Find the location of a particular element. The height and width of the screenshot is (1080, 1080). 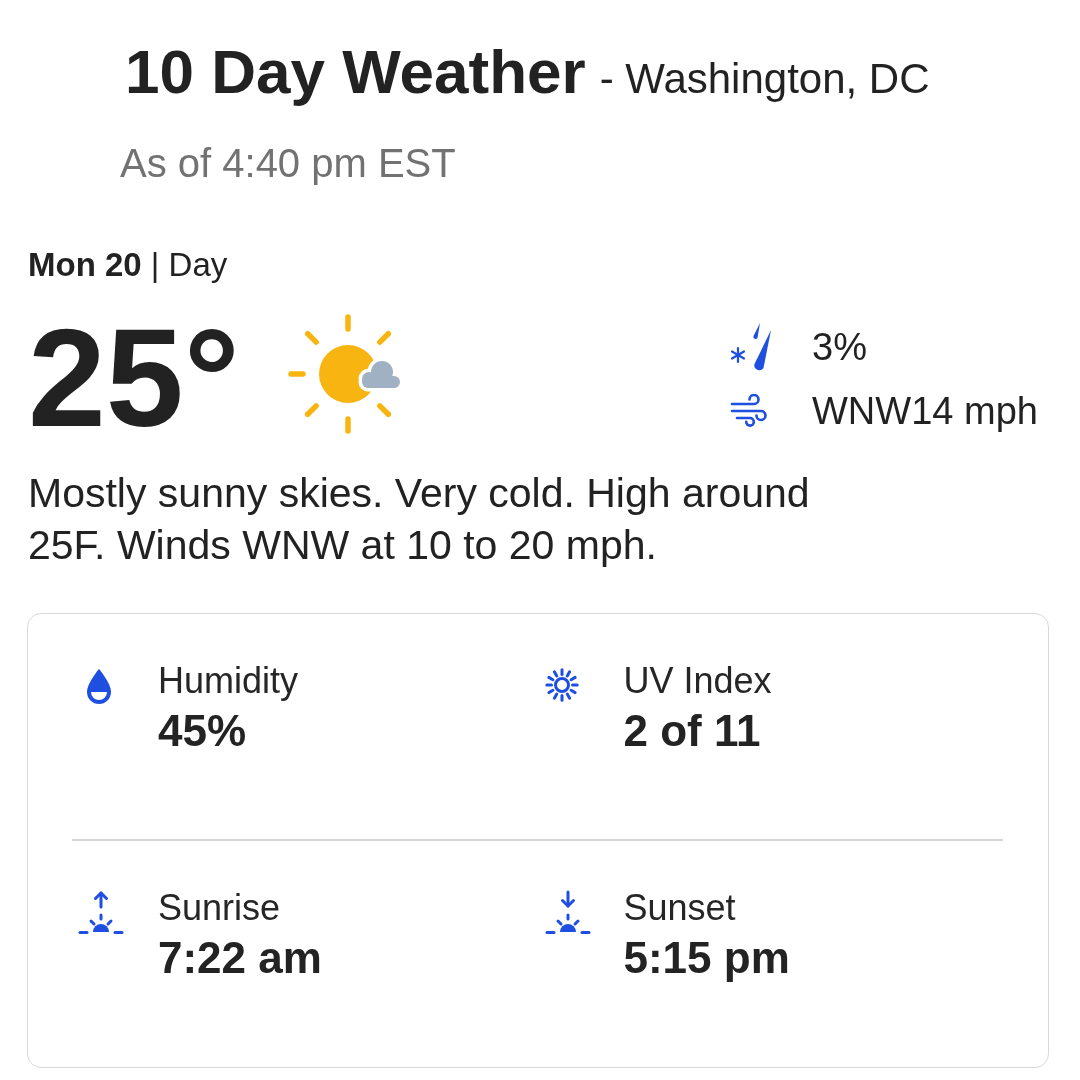

wind-value: WNW14 mph is located at coordinates (925, 412).